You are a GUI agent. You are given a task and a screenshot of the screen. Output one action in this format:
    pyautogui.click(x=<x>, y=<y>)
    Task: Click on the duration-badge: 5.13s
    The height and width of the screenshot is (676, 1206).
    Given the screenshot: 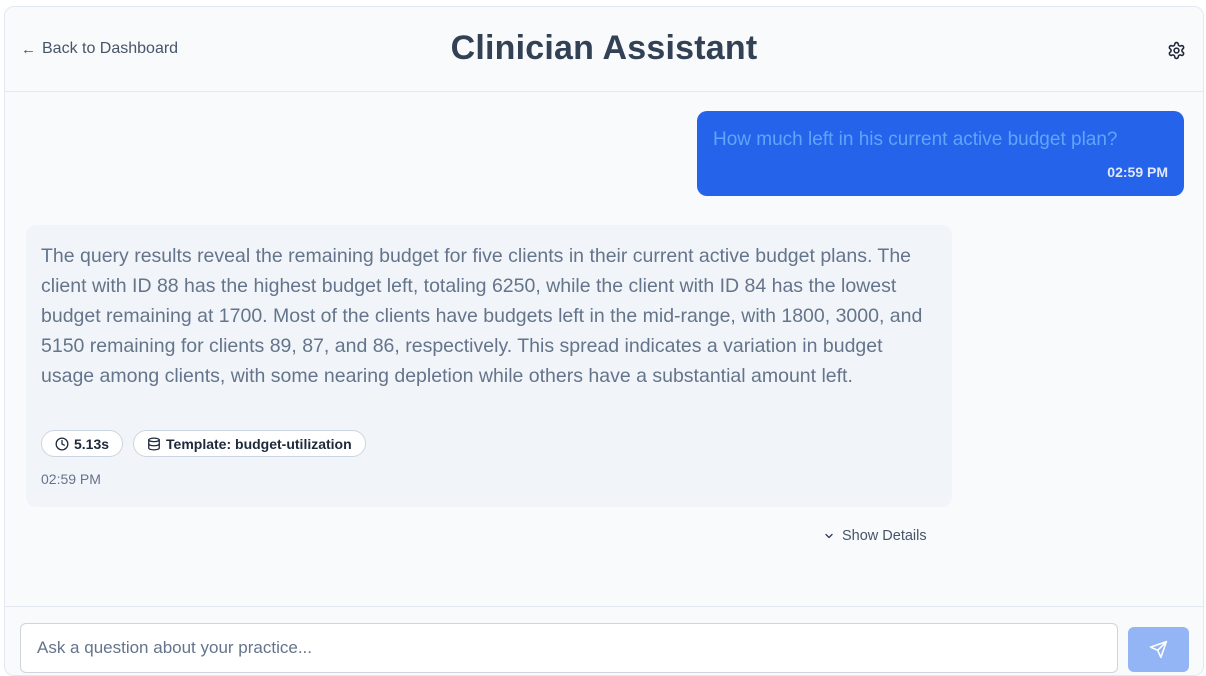 What is the action you would take?
    pyautogui.click(x=82, y=443)
    